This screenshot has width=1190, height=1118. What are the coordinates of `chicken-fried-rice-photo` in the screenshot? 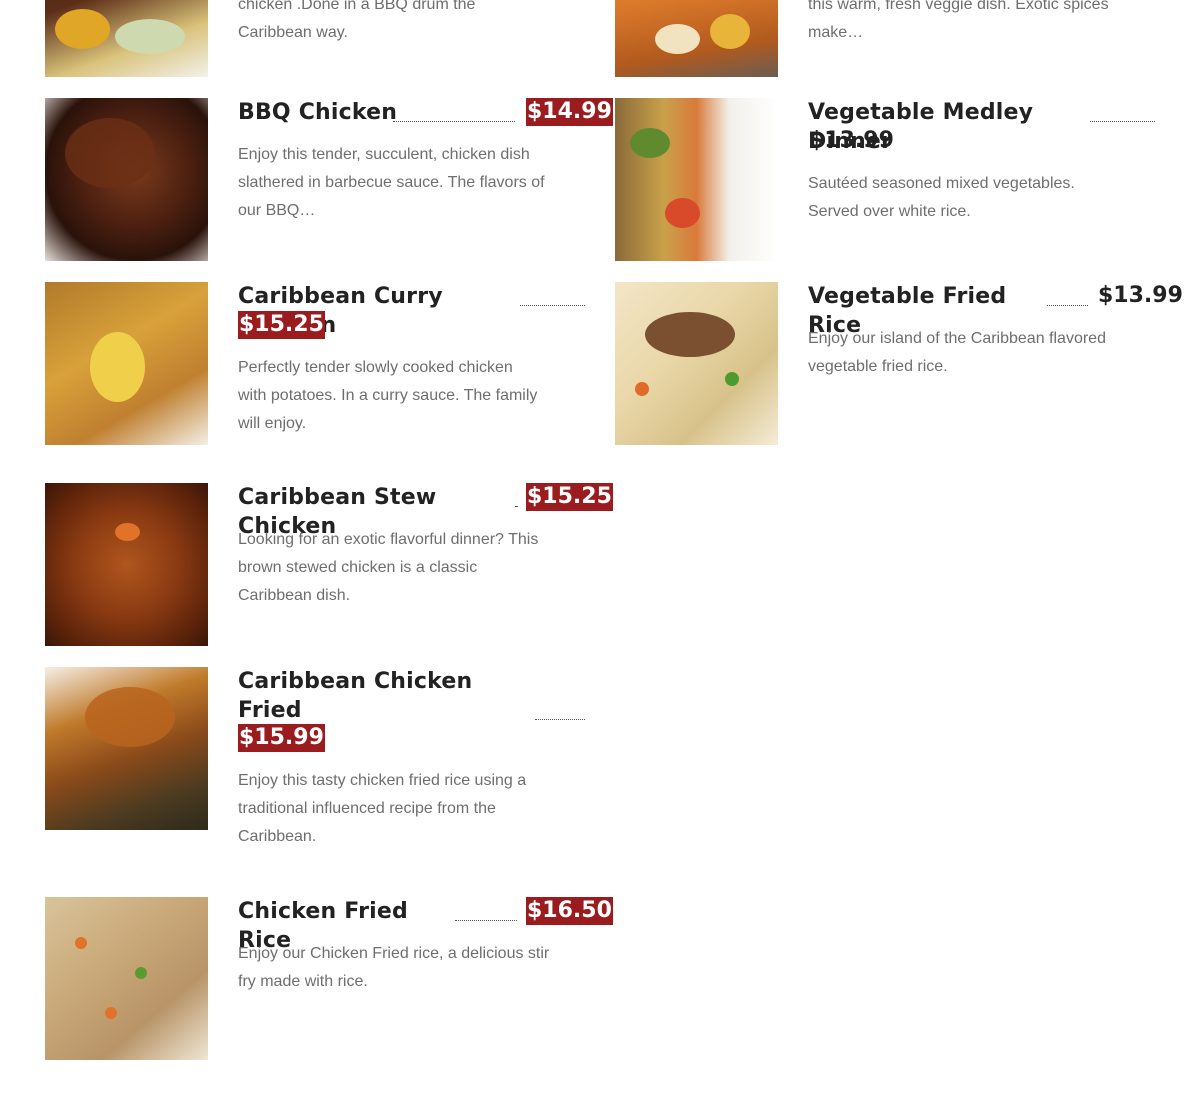 It's located at (126, 978).